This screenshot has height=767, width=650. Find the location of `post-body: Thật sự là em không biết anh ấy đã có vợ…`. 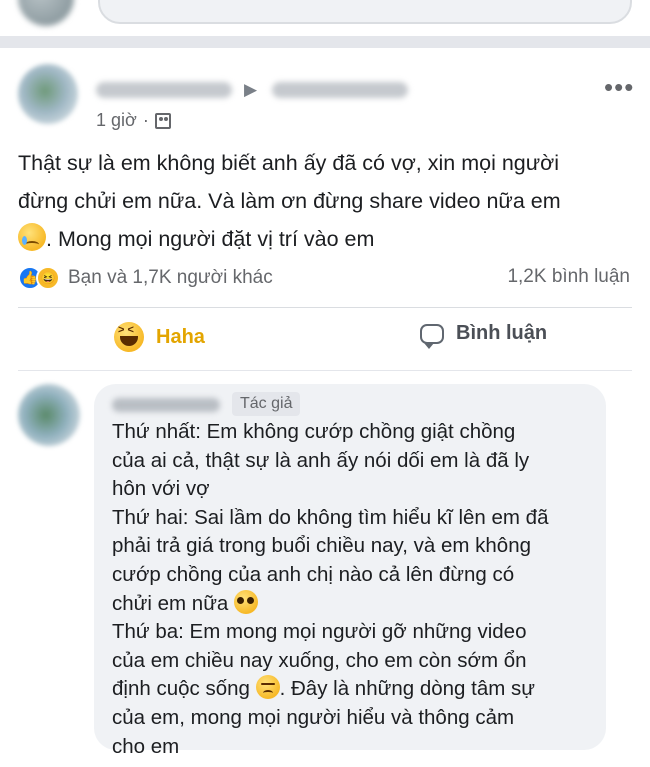

post-body: Thật sự là em không biết anh ấy đã có vợ… is located at coordinates (323, 201).